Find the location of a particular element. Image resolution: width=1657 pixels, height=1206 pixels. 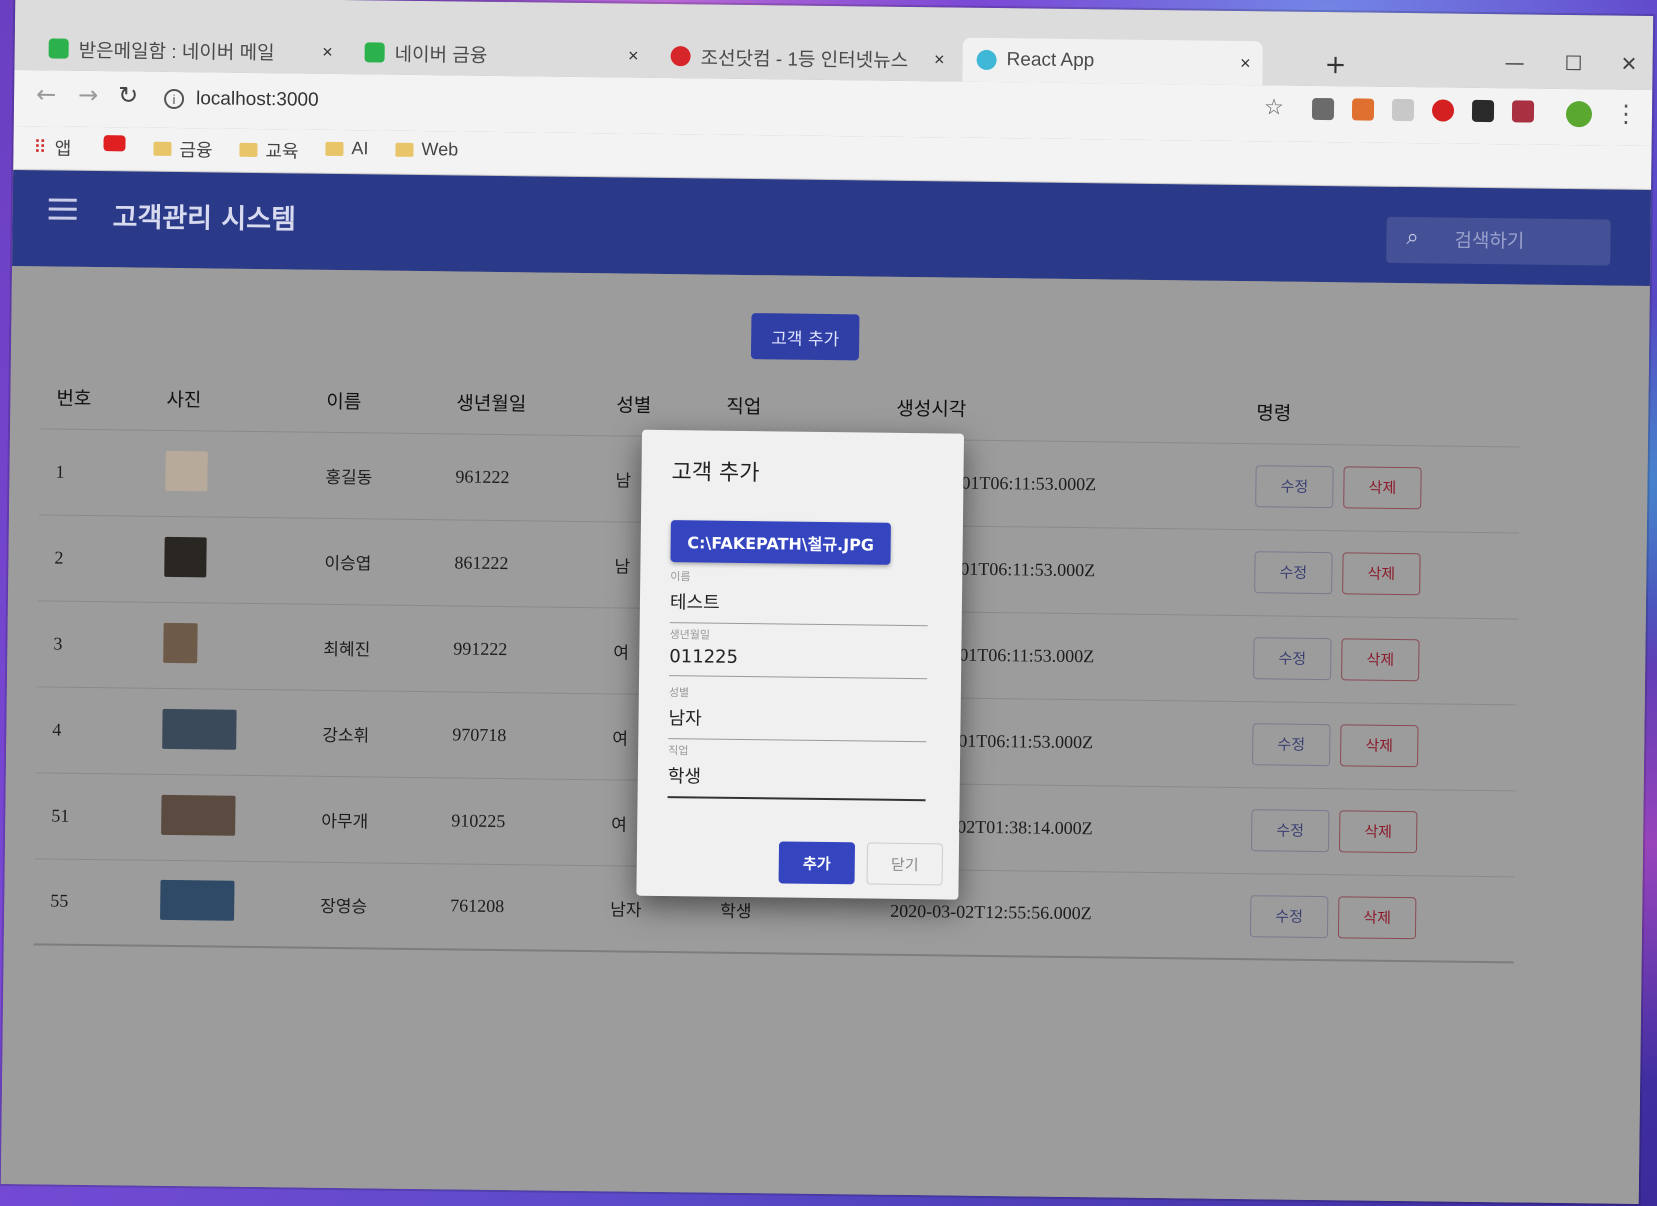

bookmark-folder-web: Web is located at coordinates (426, 150).